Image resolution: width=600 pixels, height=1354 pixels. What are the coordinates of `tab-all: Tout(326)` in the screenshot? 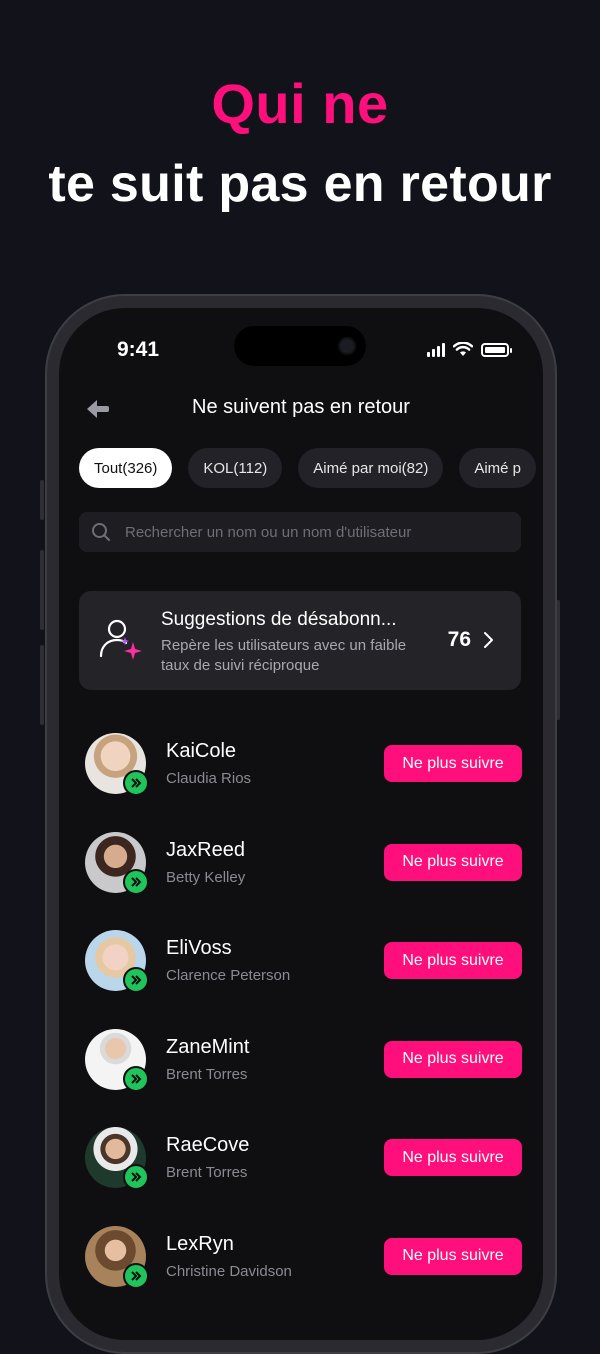 It's located at (126, 468).